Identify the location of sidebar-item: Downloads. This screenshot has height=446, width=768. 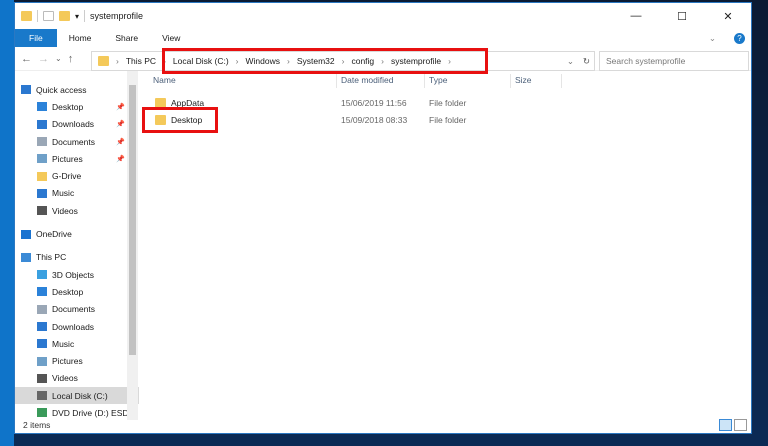
(77, 326).